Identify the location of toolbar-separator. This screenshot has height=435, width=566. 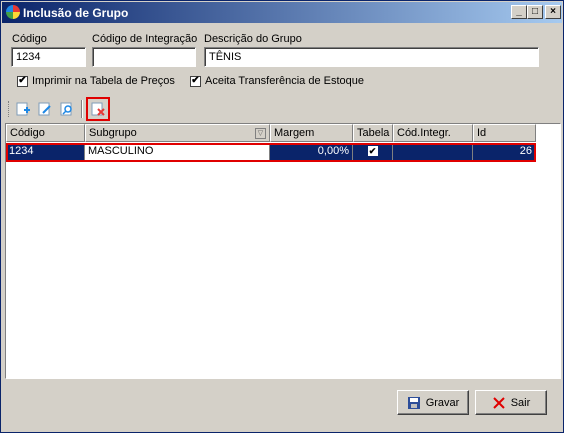
(82, 109).